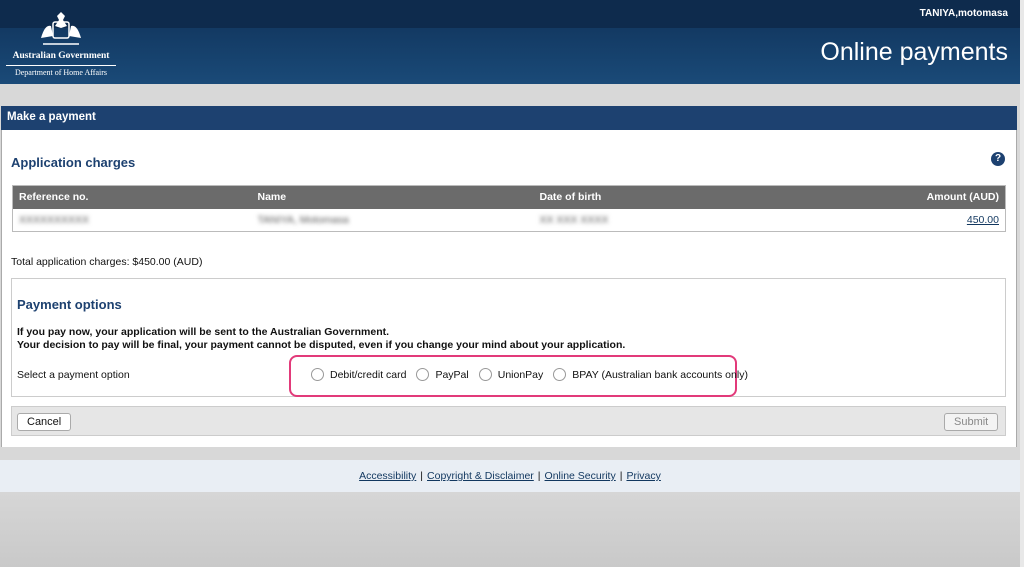 This screenshot has height=567, width=1024. Describe the element at coordinates (73, 162) in the screenshot. I see `application-charges-heading: Application charges` at that location.